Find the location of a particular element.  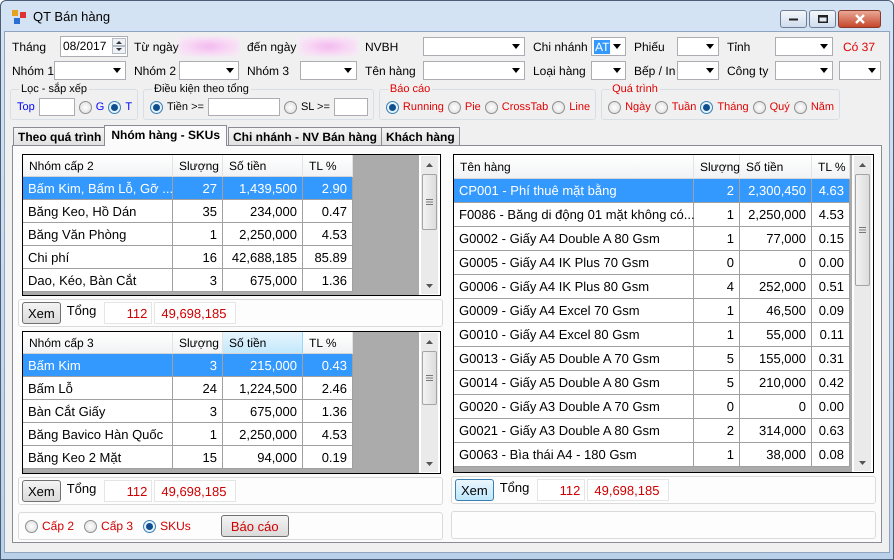

radio-button: Tuần is located at coordinates (675, 107).